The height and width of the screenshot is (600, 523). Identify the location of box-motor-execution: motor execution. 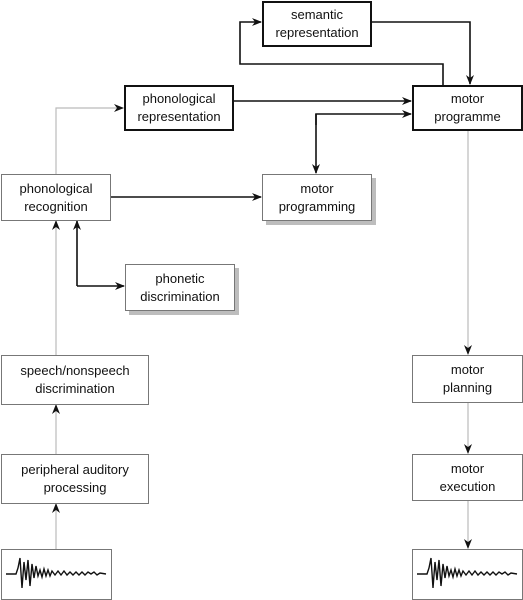
(467, 477).